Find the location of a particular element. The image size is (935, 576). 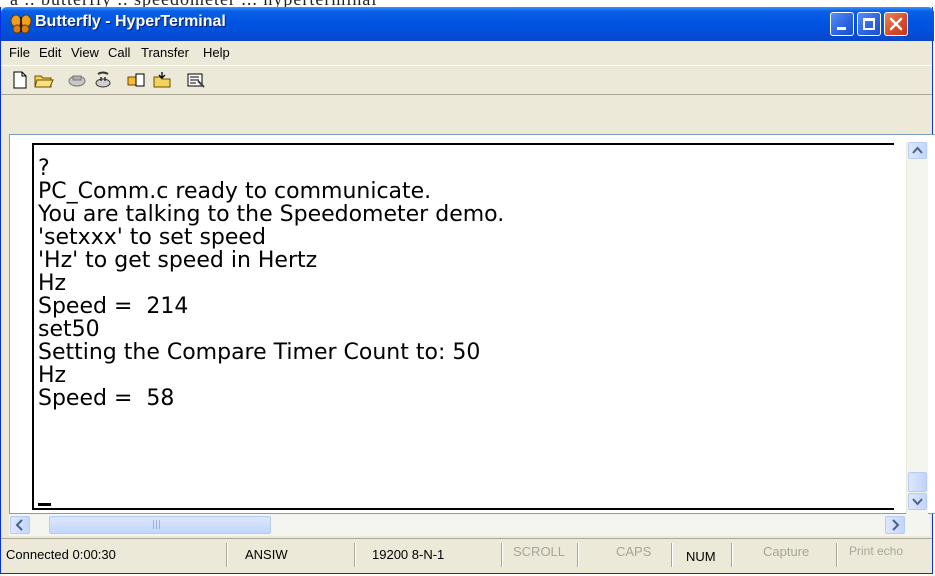

menu-bar: File Edit View Call Transfer Help is located at coordinates (466, 53).